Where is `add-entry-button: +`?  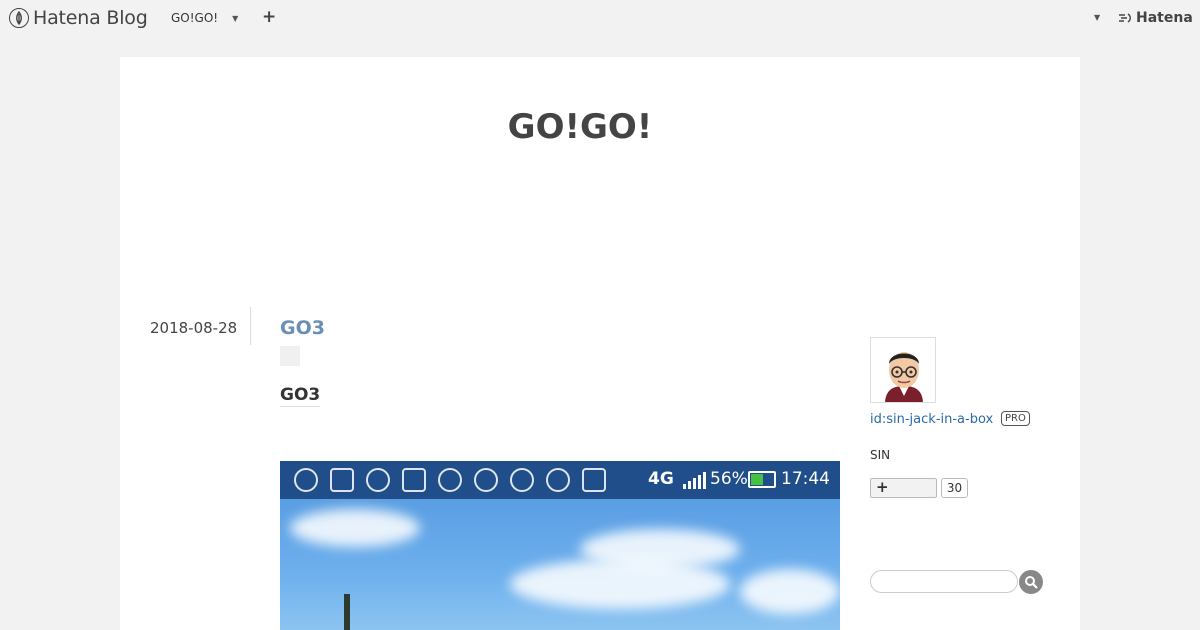 add-entry-button: + is located at coordinates (269, 17).